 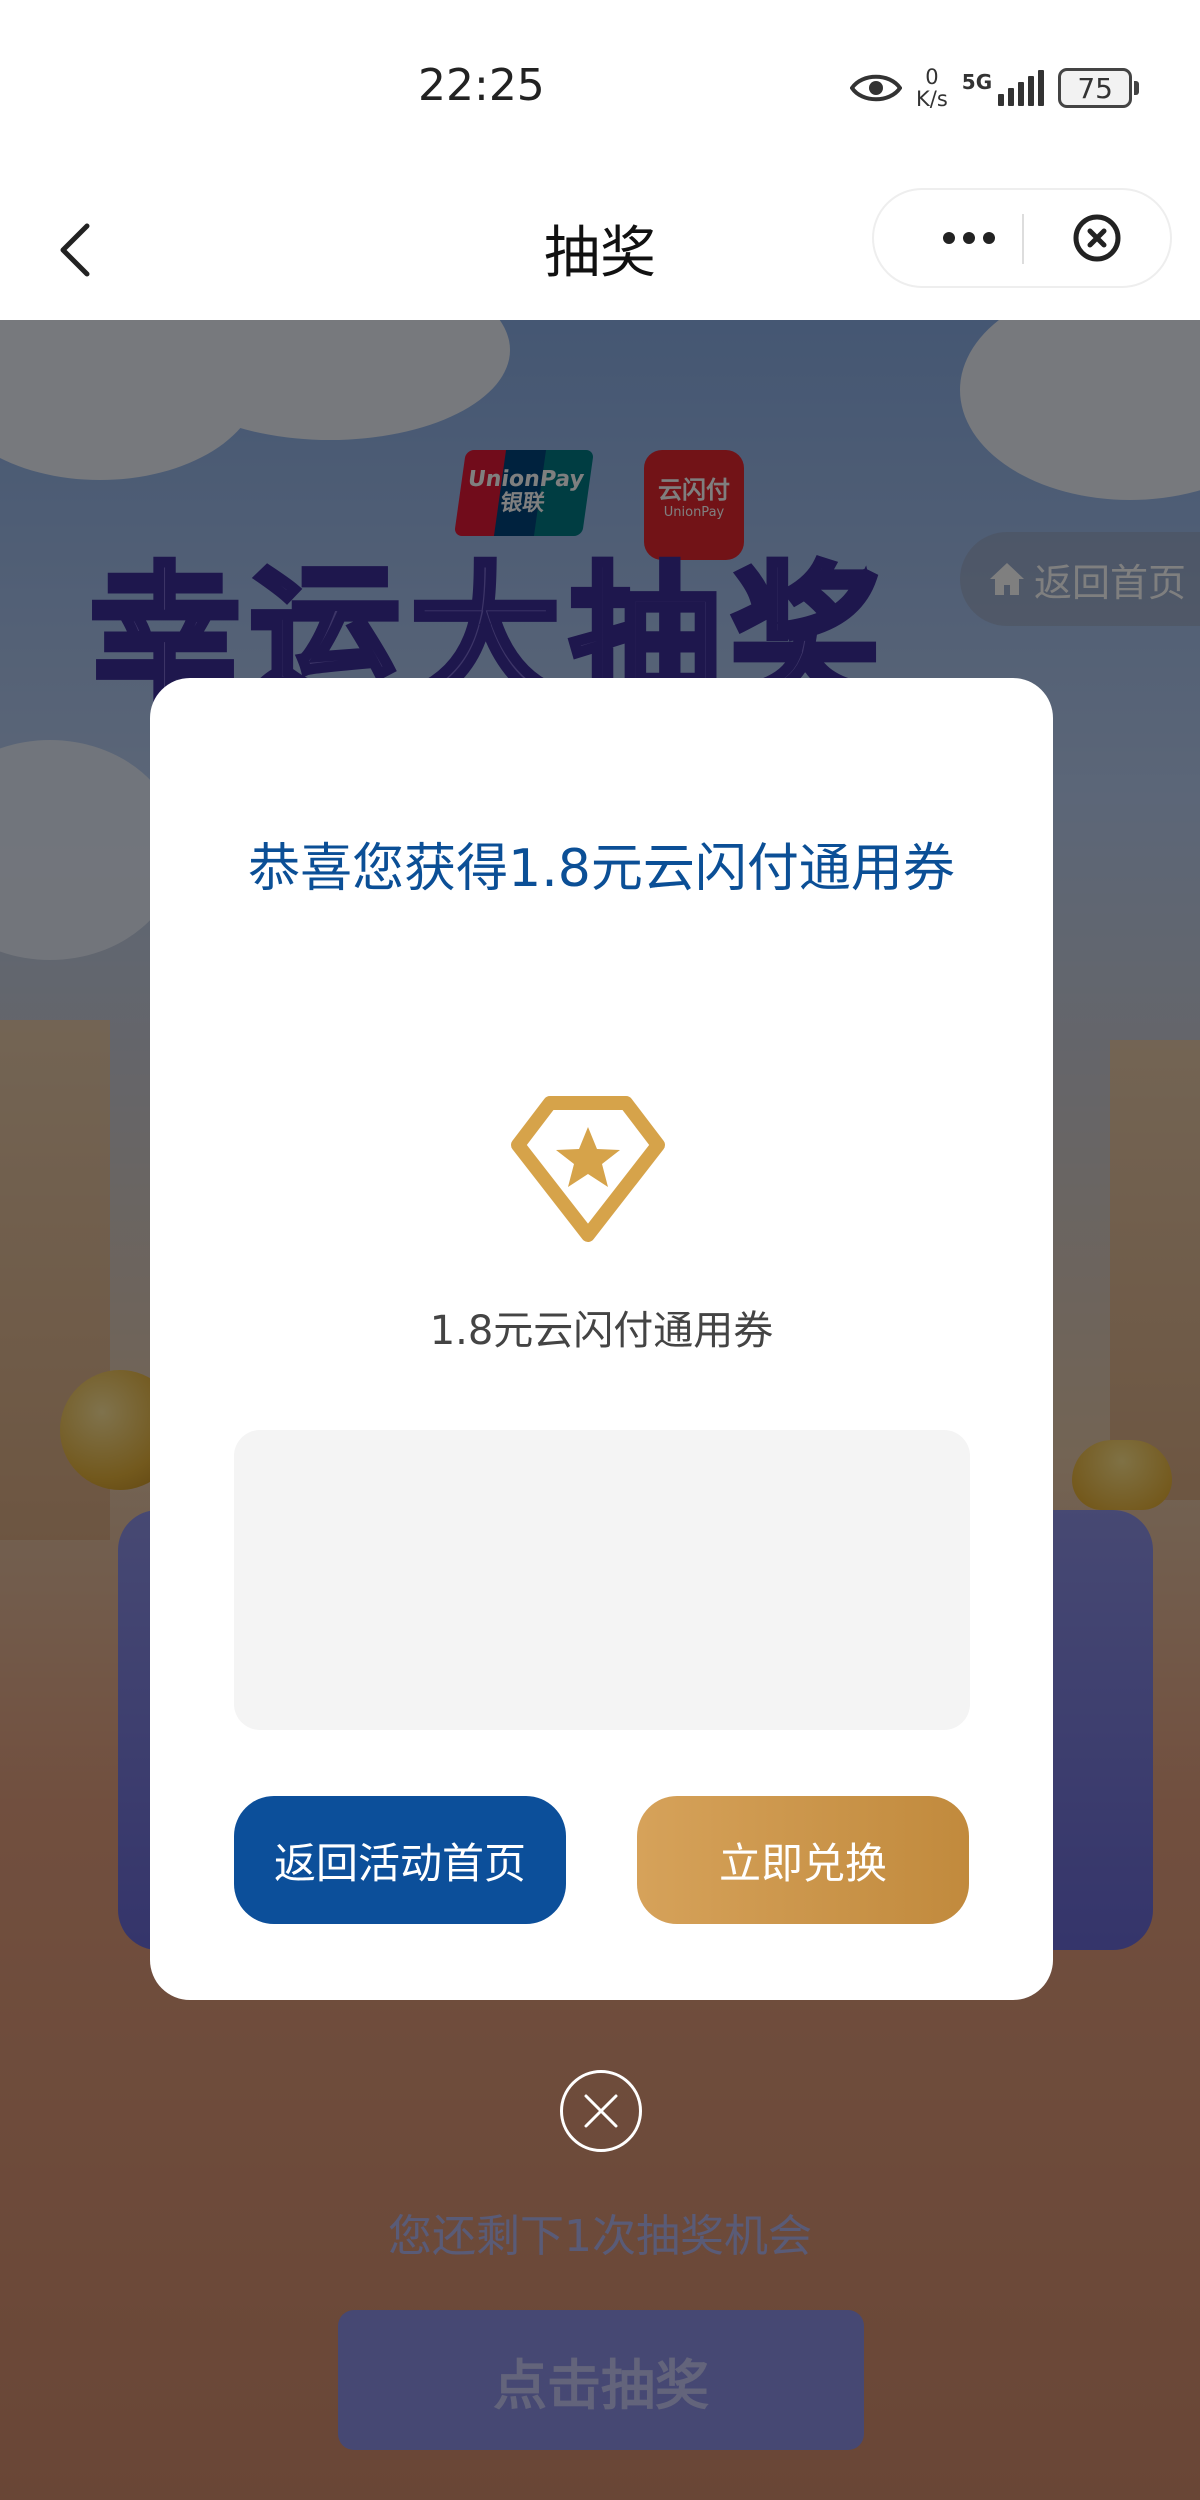 What do you see at coordinates (1095, 88) in the screenshot?
I see `battery-level: 75` at bounding box center [1095, 88].